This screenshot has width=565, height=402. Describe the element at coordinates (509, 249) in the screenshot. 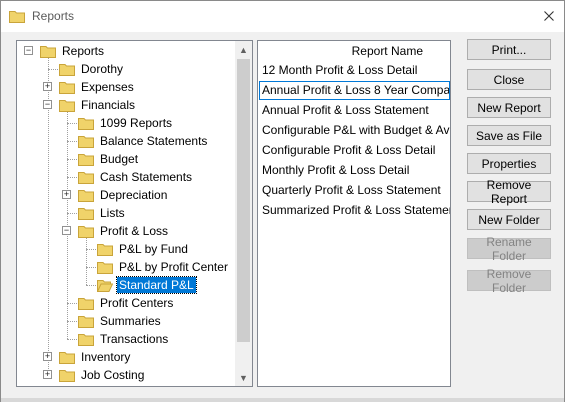

I see `rename-folder-button: Rename Folder` at that location.